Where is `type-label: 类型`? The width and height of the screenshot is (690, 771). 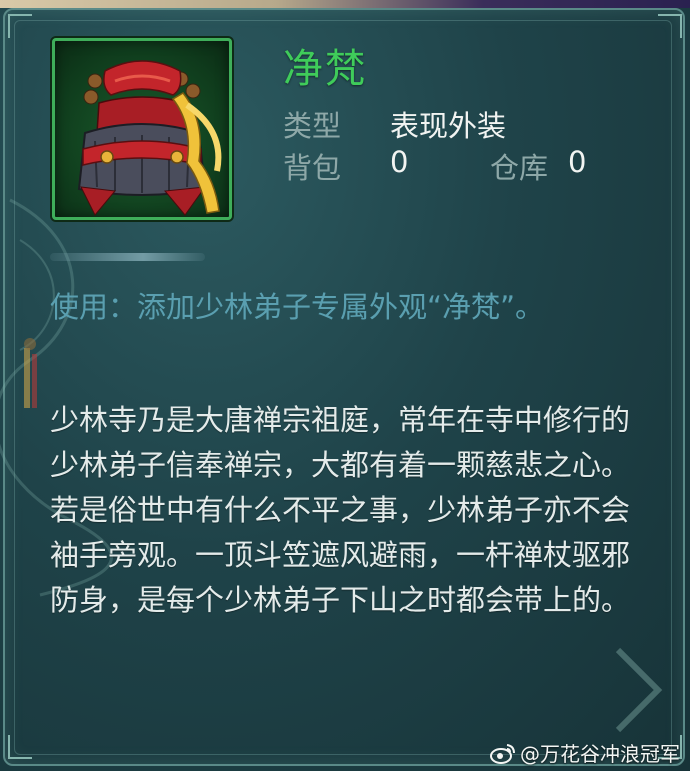
type-label: 类型 is located at coordinates (312, 126).